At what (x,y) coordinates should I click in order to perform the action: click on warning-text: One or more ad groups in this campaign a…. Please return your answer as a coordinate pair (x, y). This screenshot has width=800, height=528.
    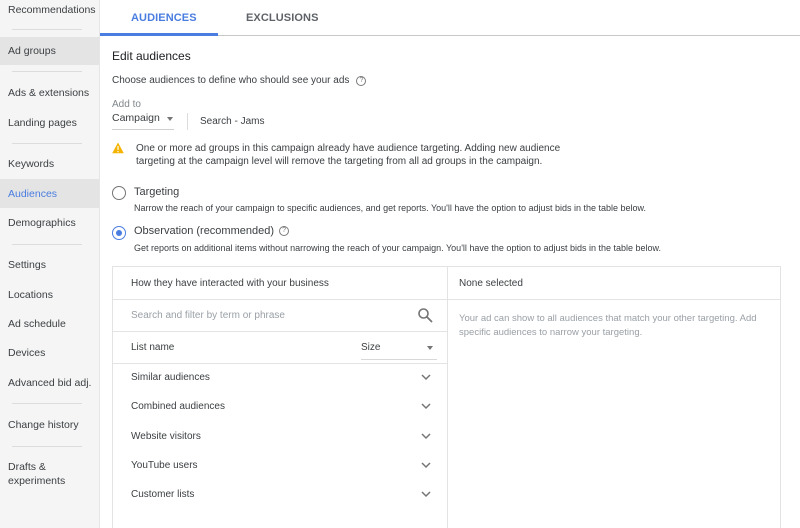
    Looking at the image, I should click on (348, 155).